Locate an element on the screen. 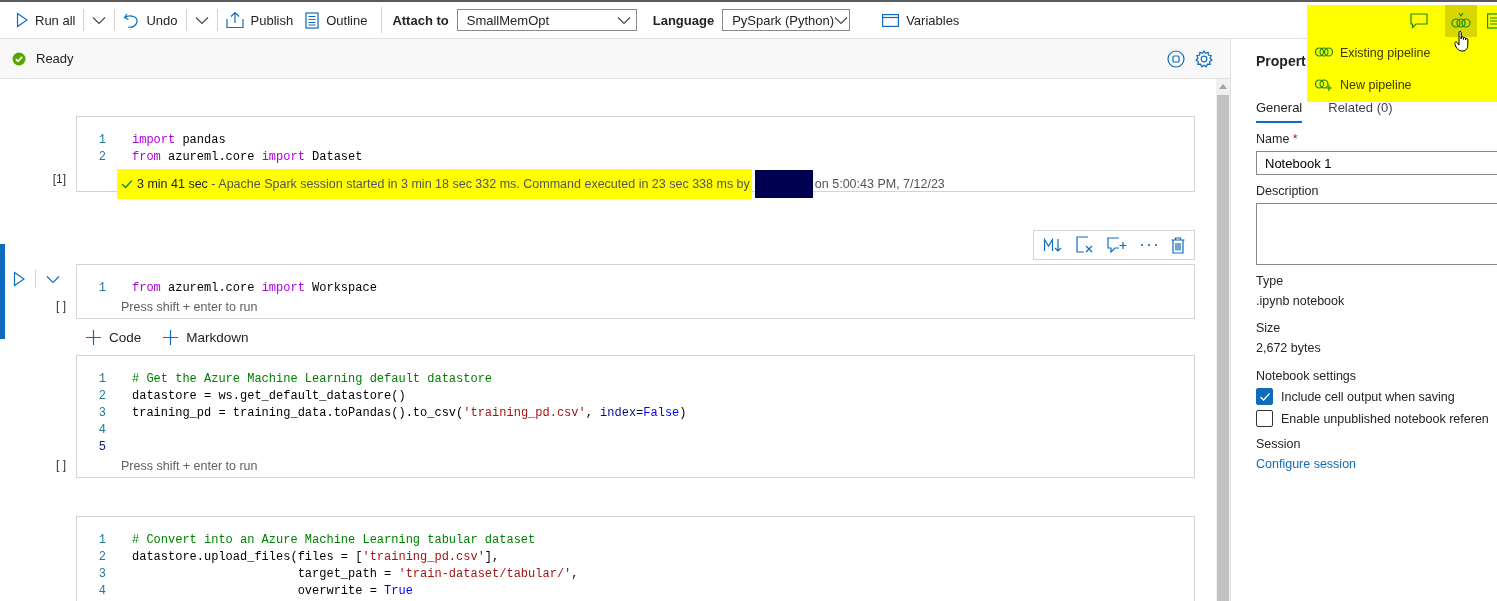 The image size is (1497, 601). publish-button: Publish is located at coordinates (259, 20).